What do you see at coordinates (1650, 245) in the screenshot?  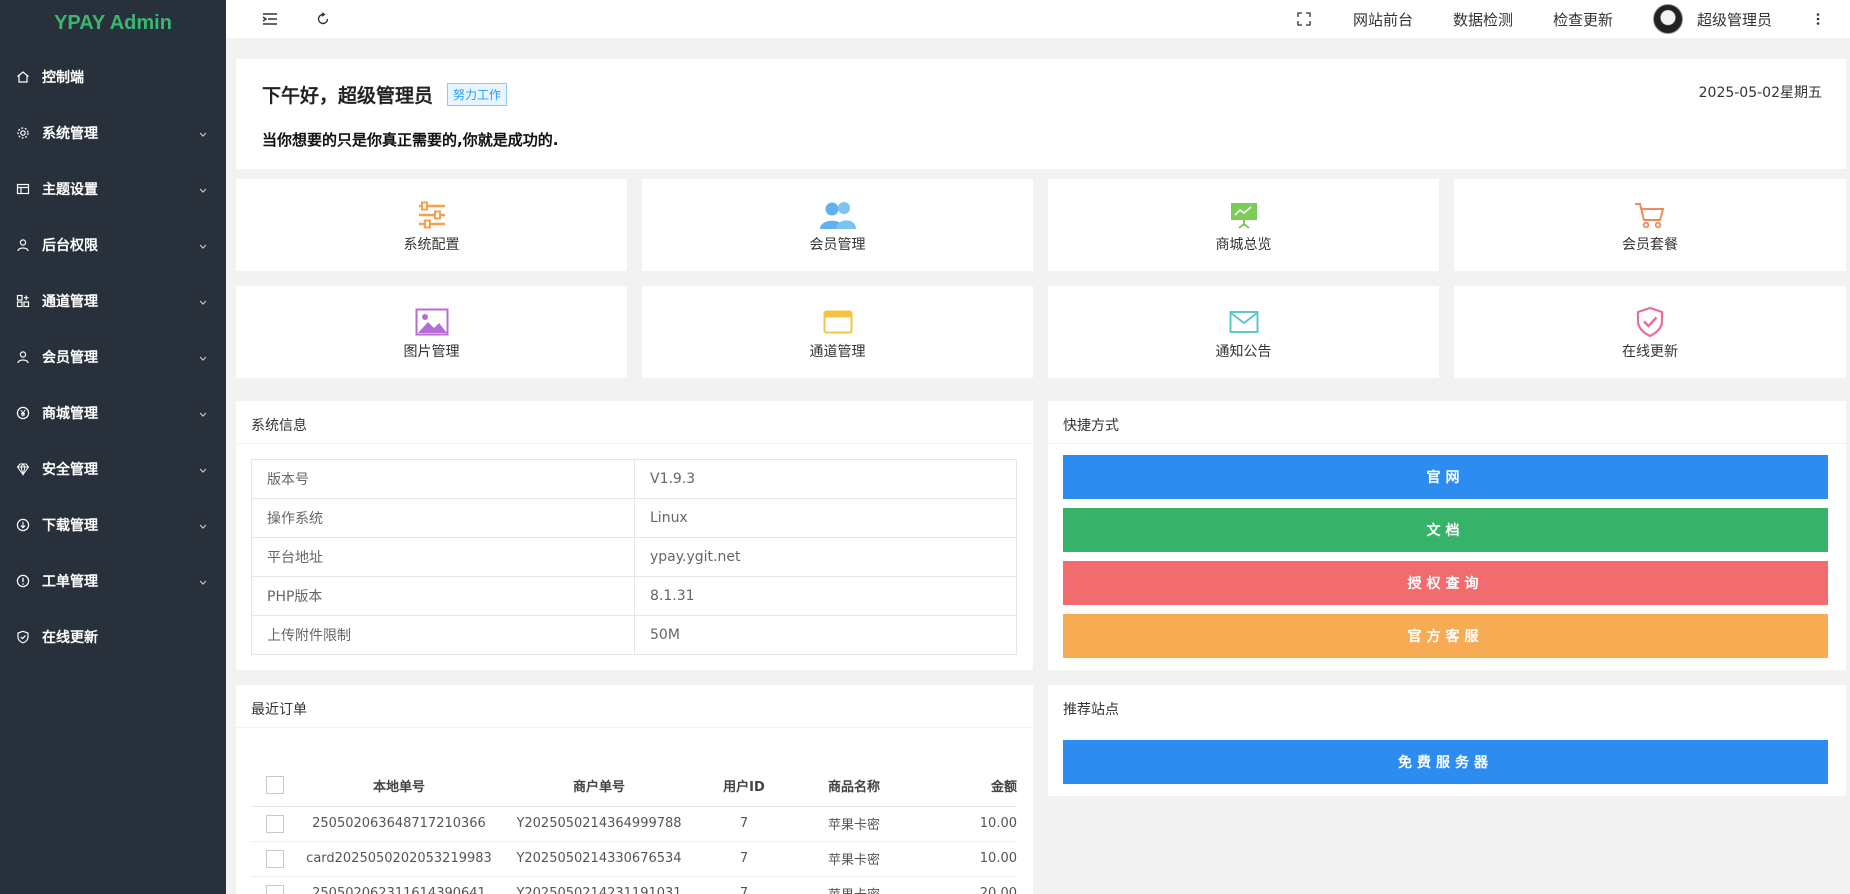 I see `tile-label: 会员套餐` at bounding box center [1650, 245].